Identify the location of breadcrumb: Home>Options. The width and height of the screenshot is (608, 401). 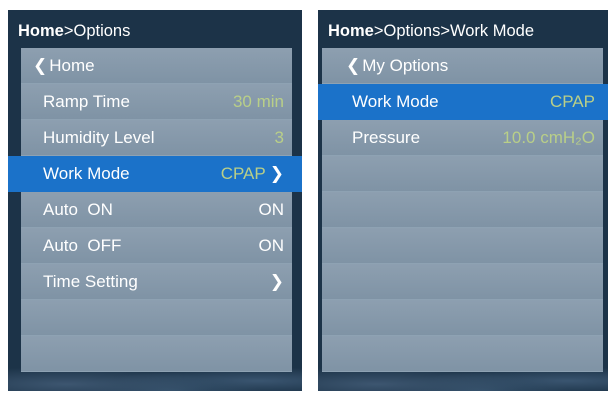
(157, 31).